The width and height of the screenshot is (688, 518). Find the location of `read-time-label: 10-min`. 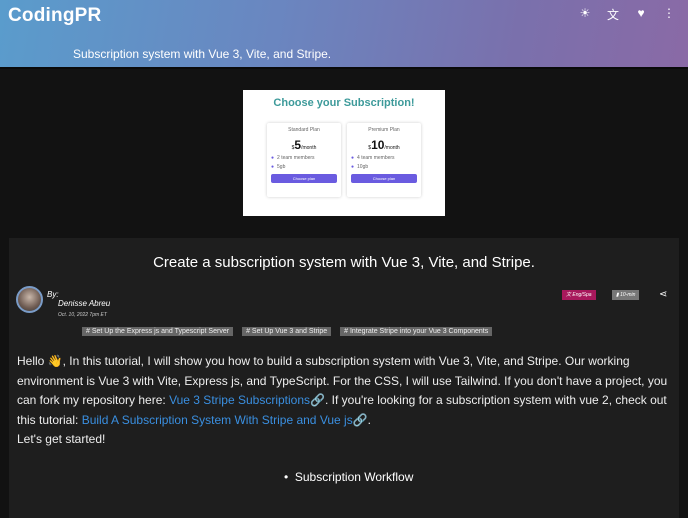

read-time-label: 10-min is located at coordinates (628, 295).